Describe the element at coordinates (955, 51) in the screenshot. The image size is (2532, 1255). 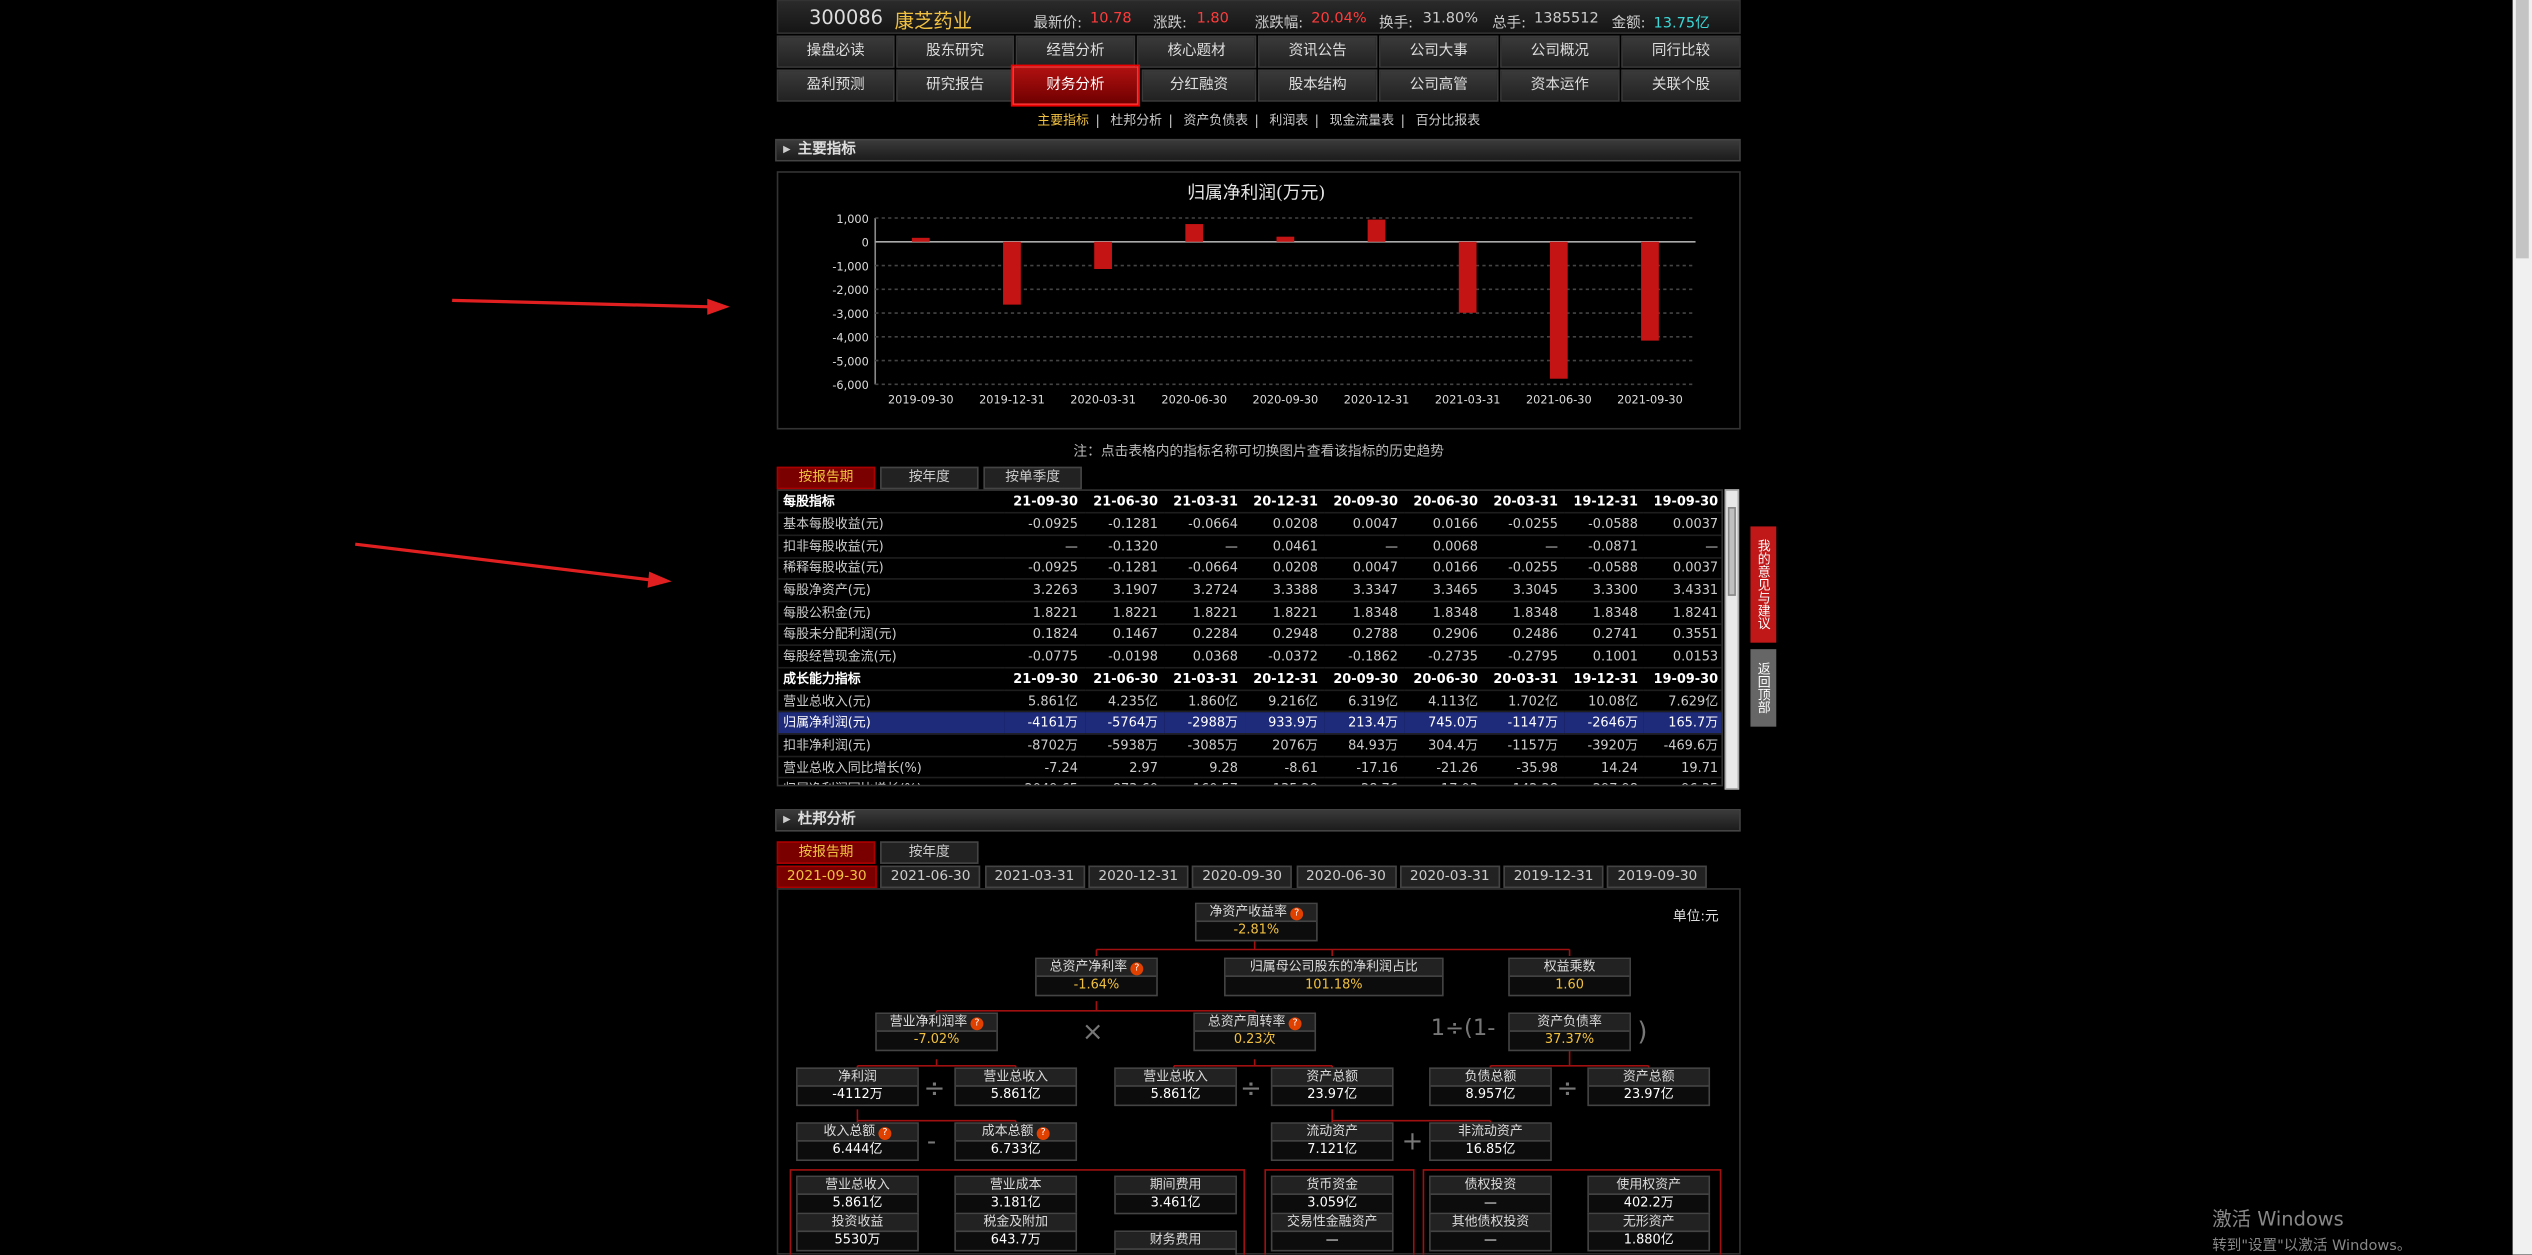
I see `nav-gudong: 股东研究` at that location.